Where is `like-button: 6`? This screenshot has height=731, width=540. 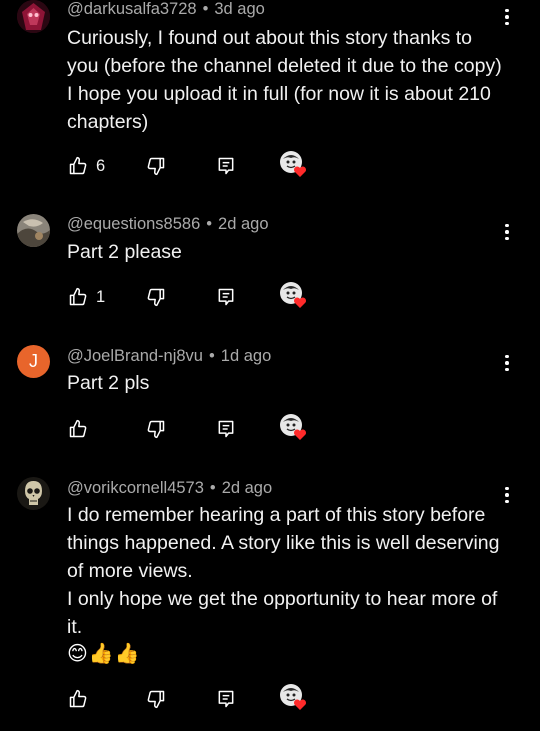 like-button: 6 is located at coordinates (86, 166).